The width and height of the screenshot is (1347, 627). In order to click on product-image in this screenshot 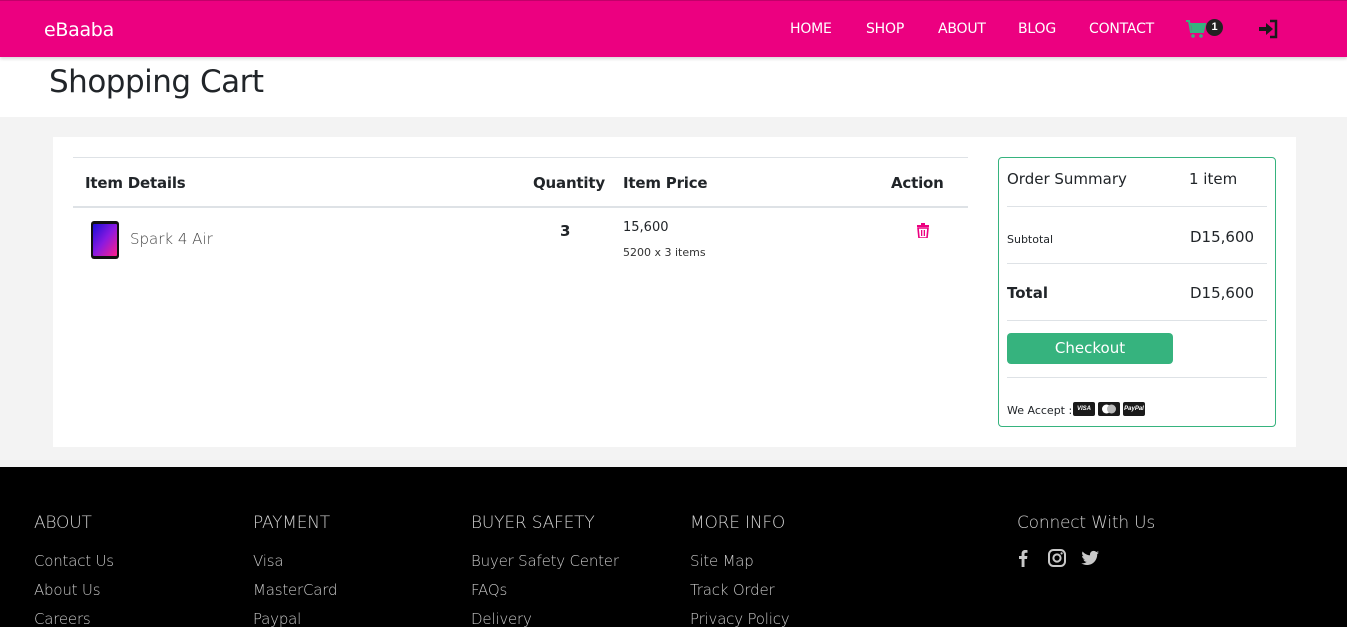, I will do `click(105, 240)`.